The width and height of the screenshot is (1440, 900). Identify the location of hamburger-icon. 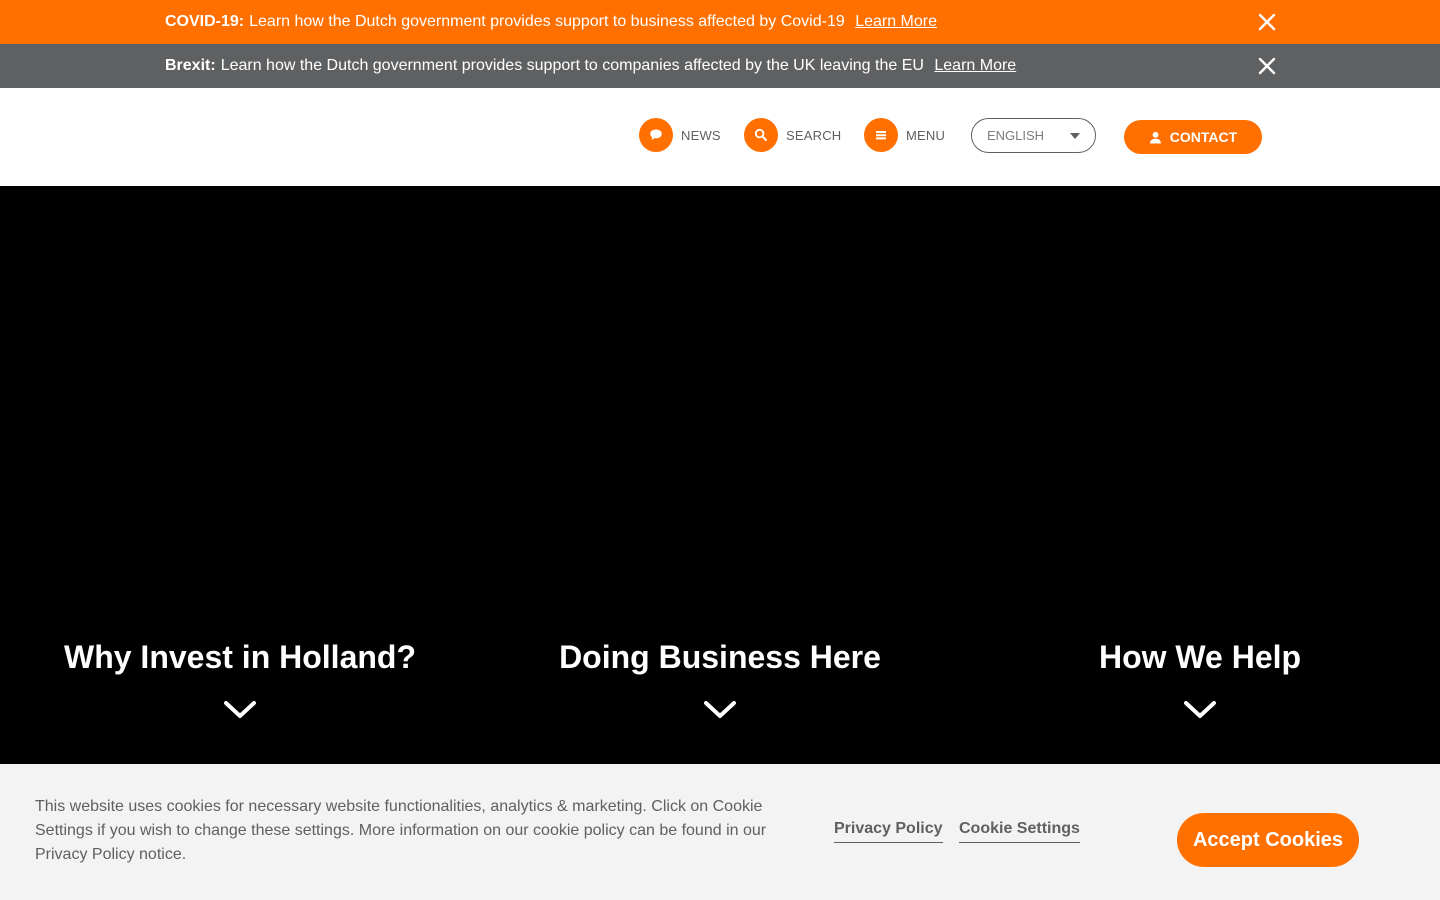
(881, 135).